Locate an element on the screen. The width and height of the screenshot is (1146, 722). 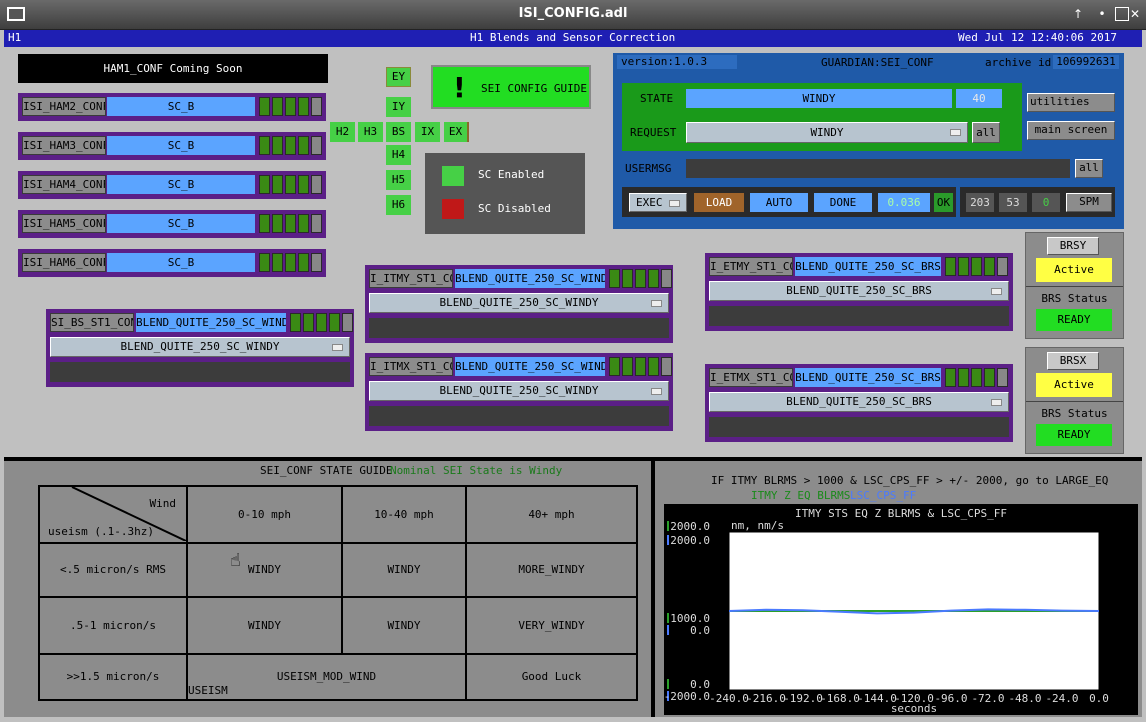
chamber-ex: EX is located at coordinates (456, 132).